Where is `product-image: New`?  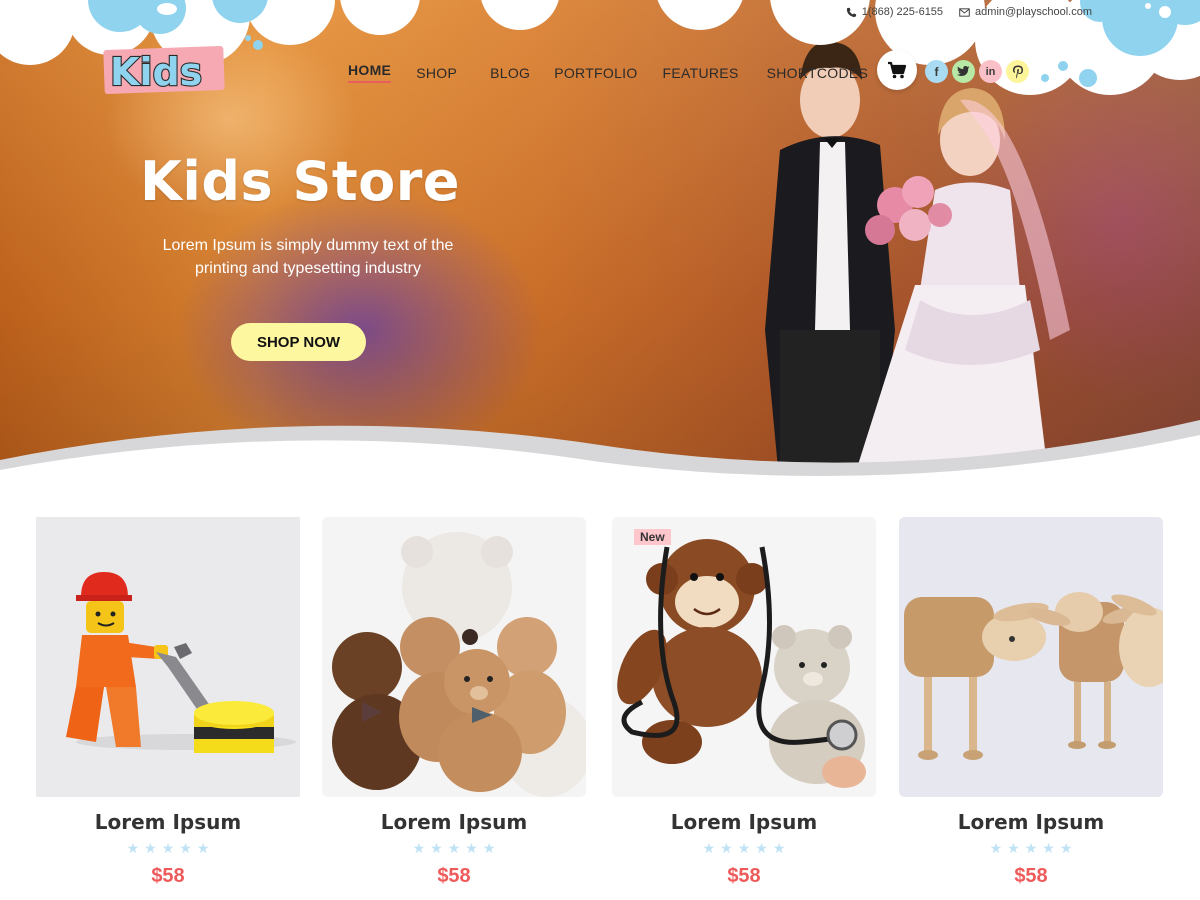 product-image: New is located at coordinates (744, 657).